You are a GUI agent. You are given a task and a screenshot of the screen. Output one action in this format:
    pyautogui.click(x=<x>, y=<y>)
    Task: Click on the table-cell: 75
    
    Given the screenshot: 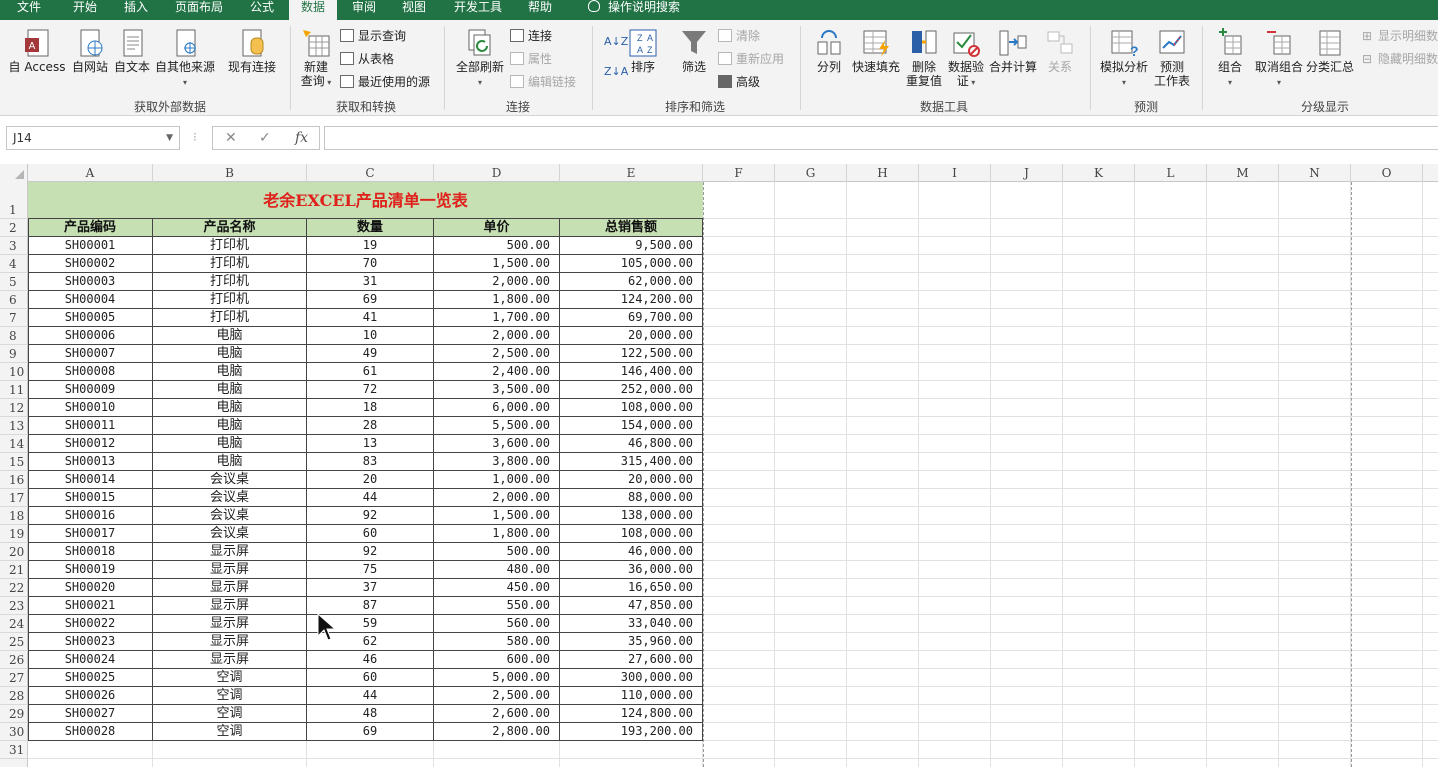 What is the action you would take?
    pyautogui.click(x=370, y=570)
    